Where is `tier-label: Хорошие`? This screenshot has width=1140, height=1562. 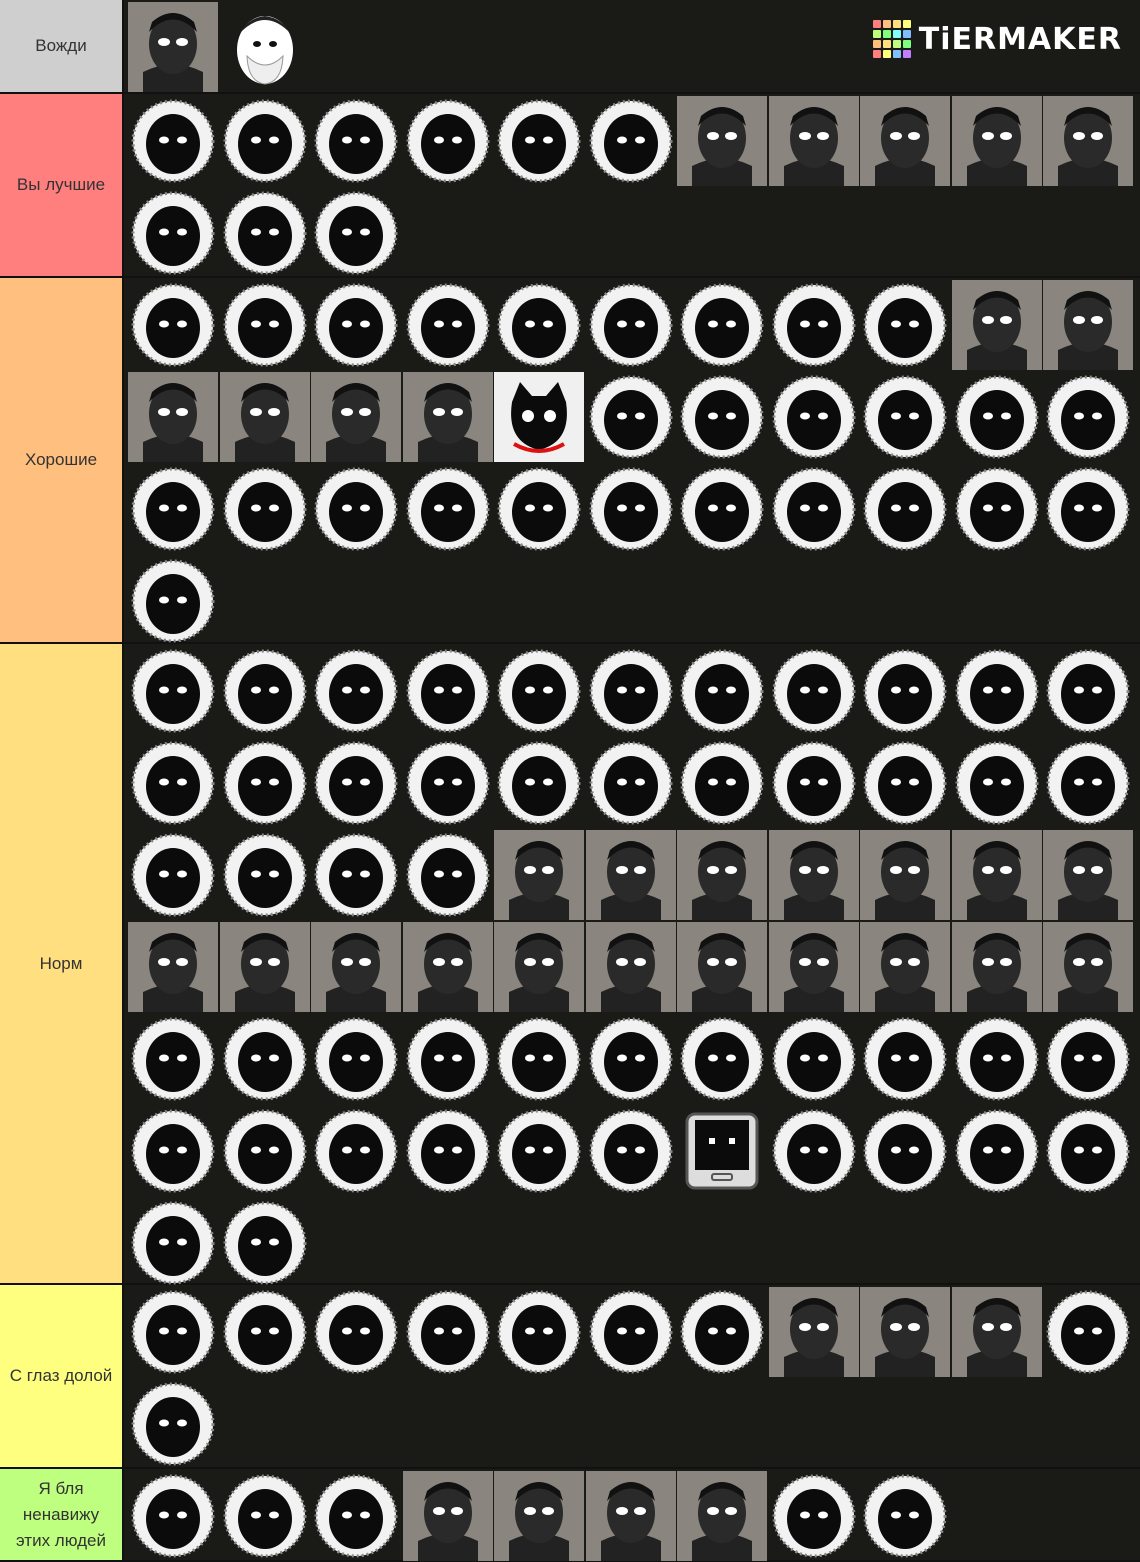 tier-label: Хорошие is located at coordinates (62, 460).